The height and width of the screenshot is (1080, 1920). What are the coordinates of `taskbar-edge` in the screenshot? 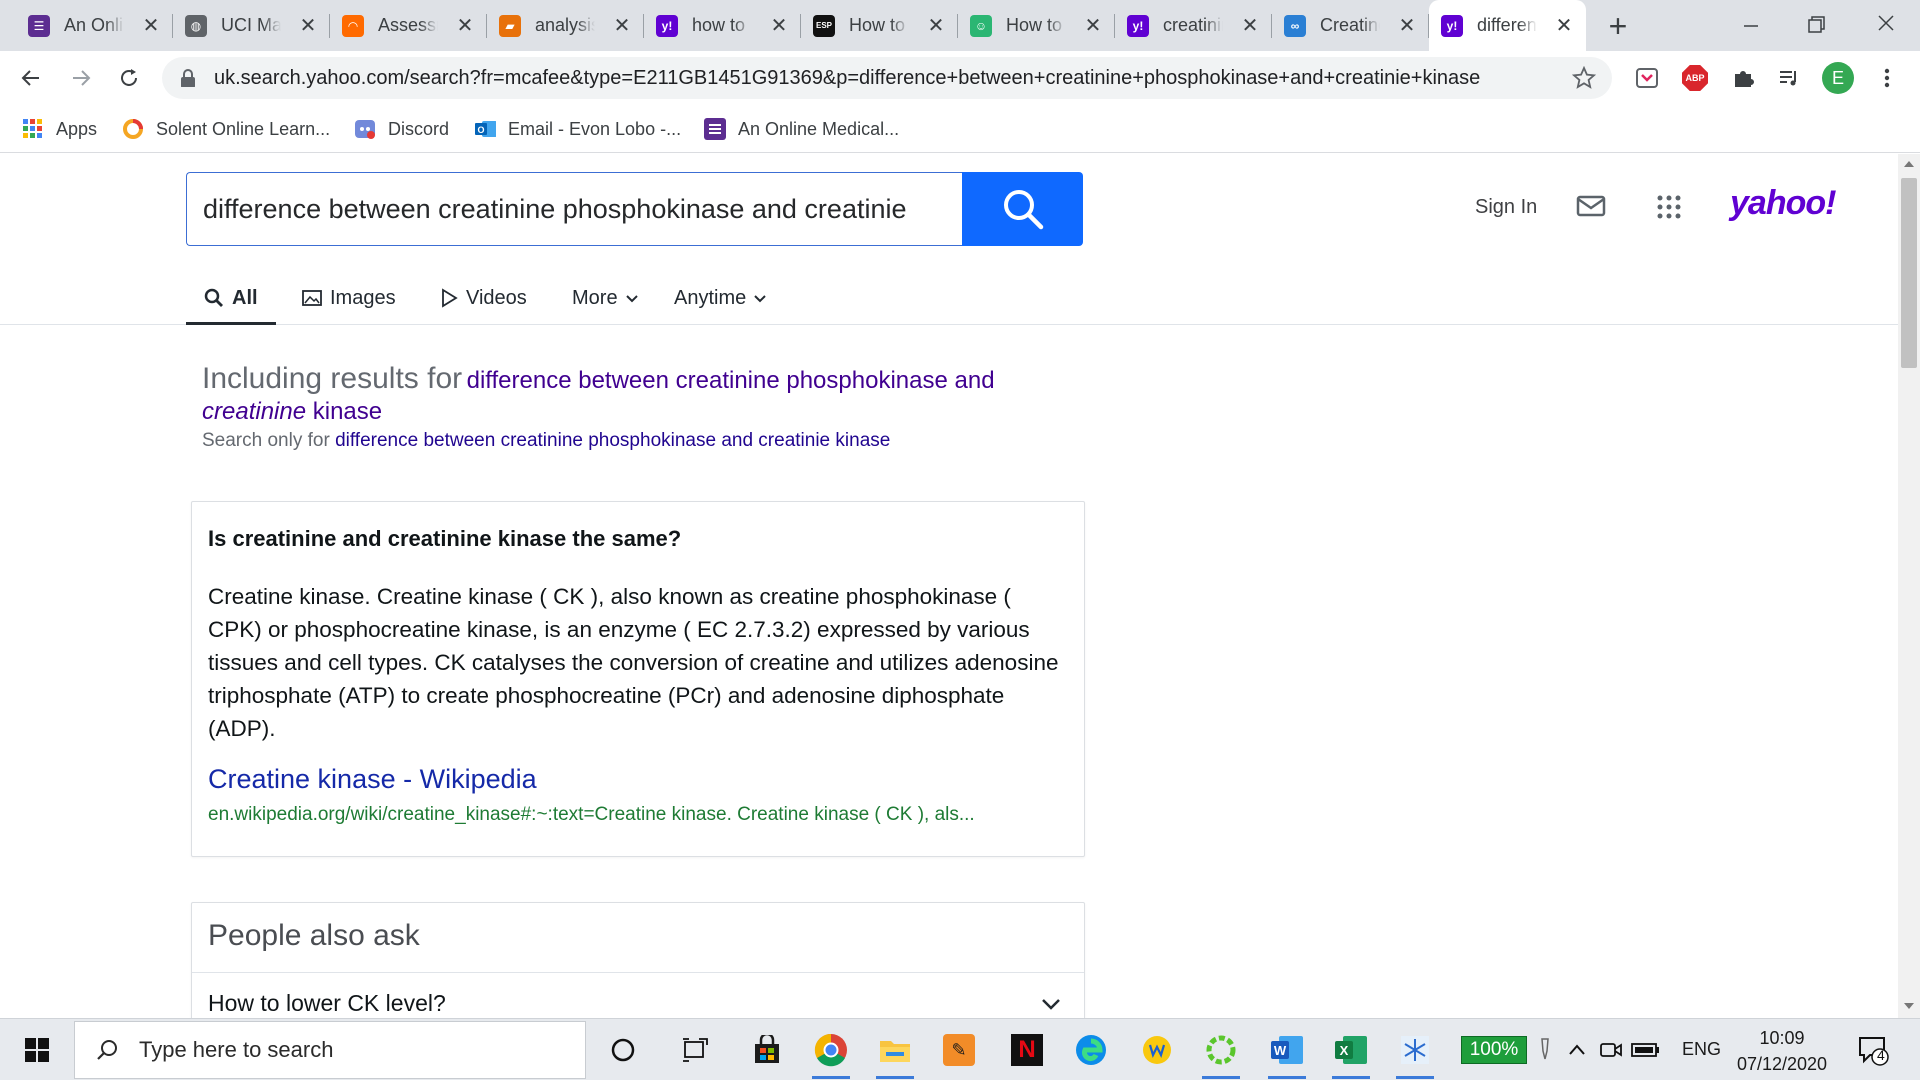 It's located at (1091, 1050).